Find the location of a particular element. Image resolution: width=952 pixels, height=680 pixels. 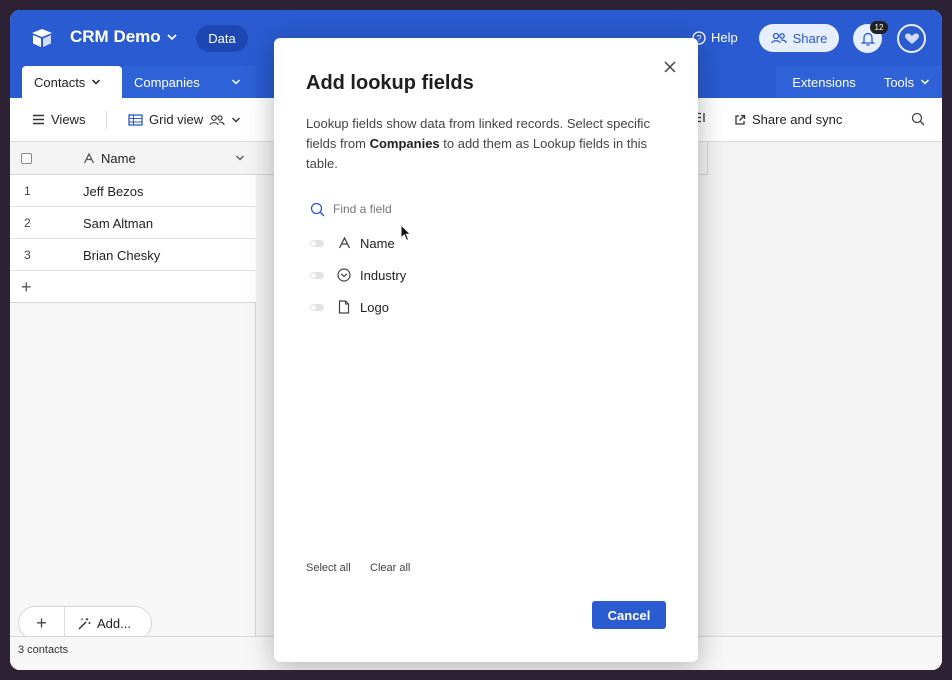

lookup-field-option-industry: Industry is located at coordinates (486, 275).